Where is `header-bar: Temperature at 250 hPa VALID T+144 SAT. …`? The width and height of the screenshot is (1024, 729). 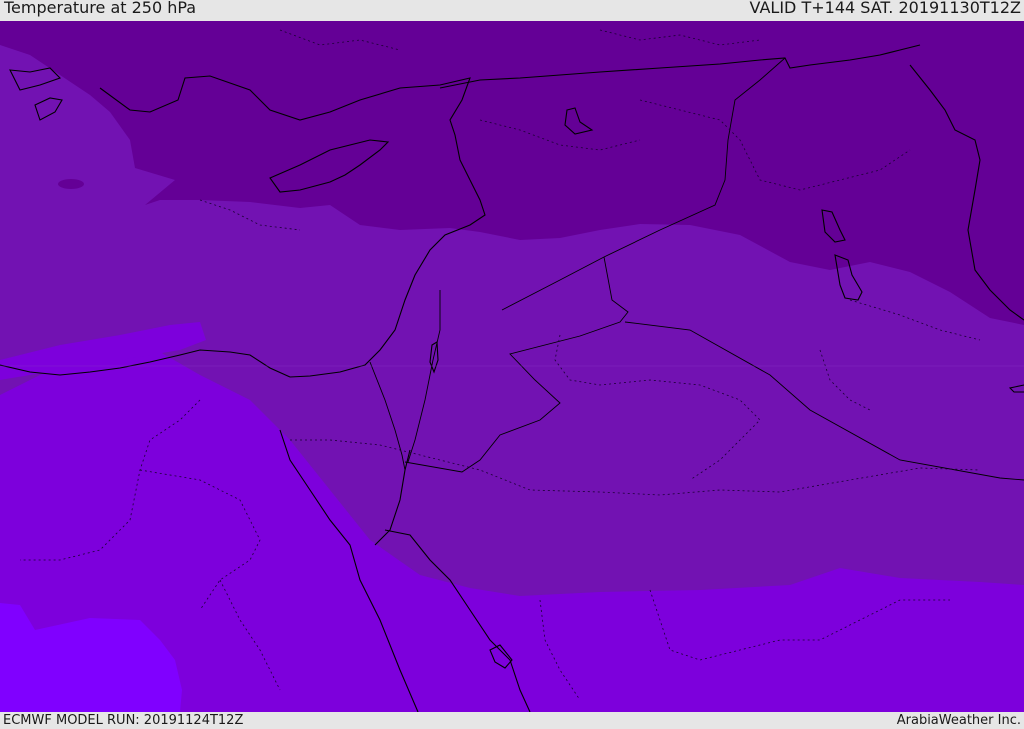
header-bar: Temperature at 250 hPa VALID T+144 SAT. … is located at coordinates (512, 10).